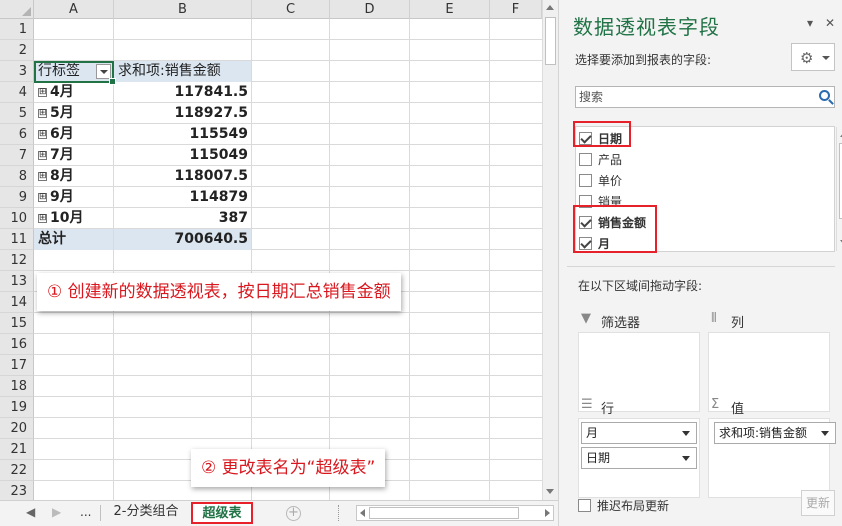 The width and height of the screenshot is (842, 526). What do you see at coordinates (587, 404) in the screenshot?
I see `rows-icon: ☰` at bounding box center [587, 404].